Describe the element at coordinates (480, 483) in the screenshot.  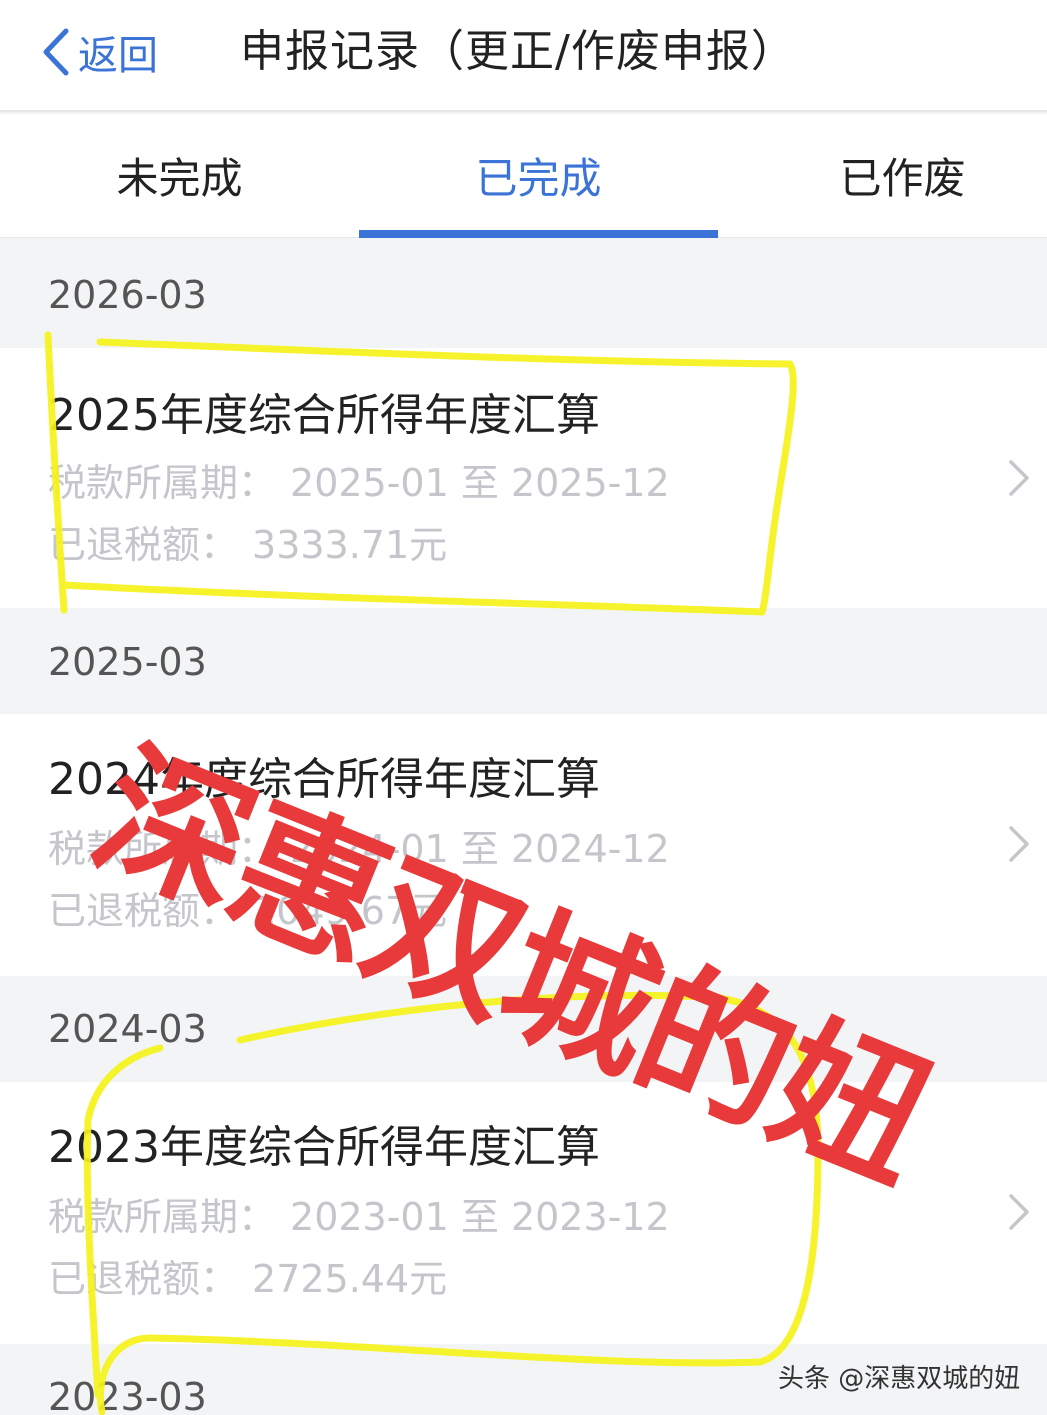
I see `tax-period-value: 2025-01 至 2025-12` at that location.